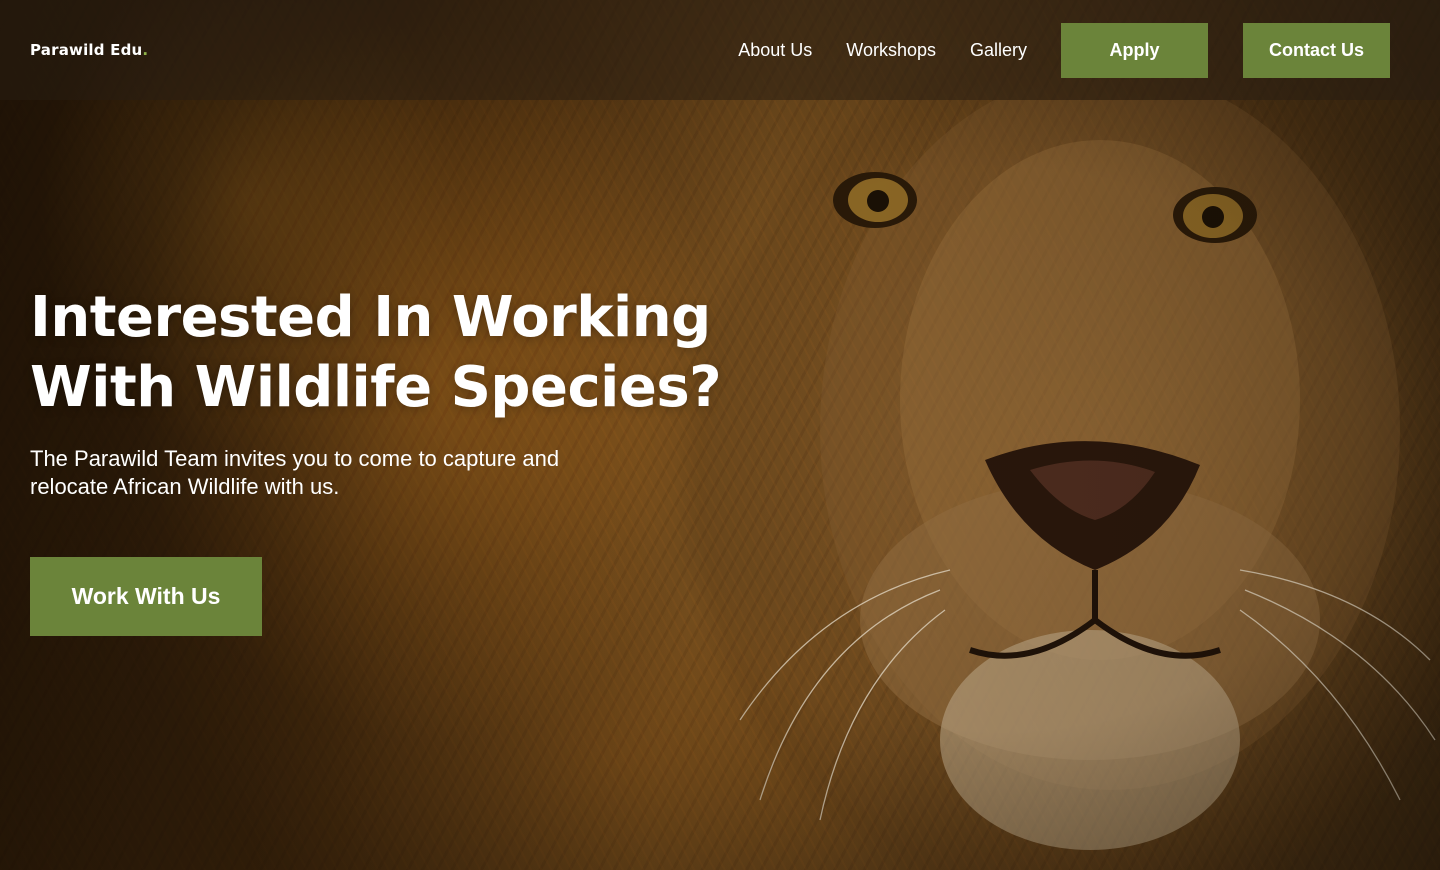 The image size is (1440, 870). What do you see at coordinates (376, 387) in the screenshot?
I see `hero-title-line-2: With Wildlife Species?` at bounding box center [376, 387].